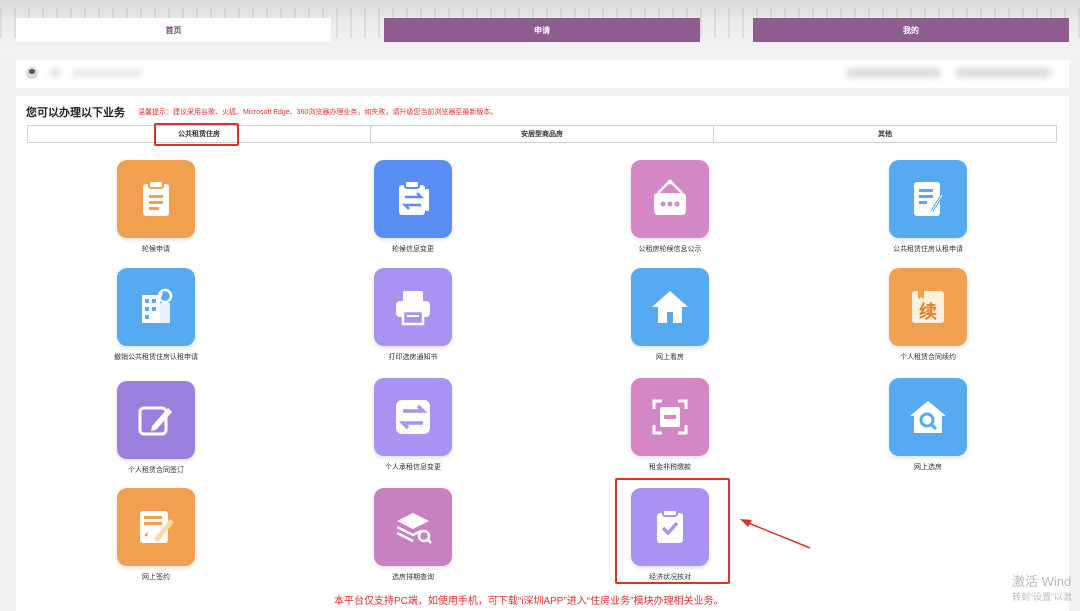 The height and width of the screenshot is (611, 1080). I want to click on tile-print-notice: 打印选房通知书, so click(413, 315).